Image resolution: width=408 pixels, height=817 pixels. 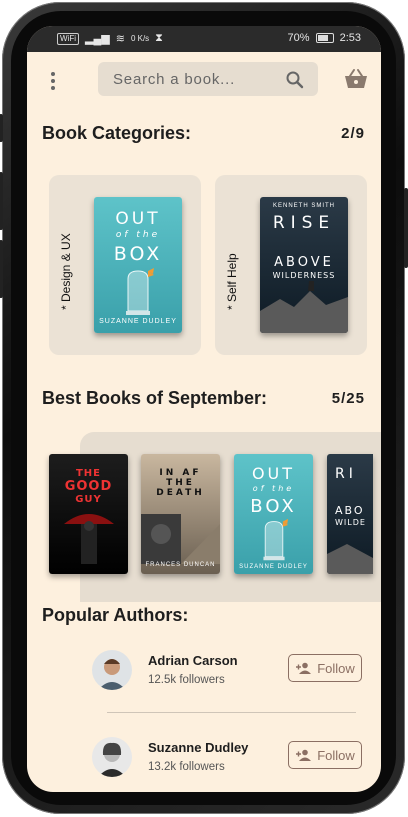 I want to click on categories-title: Book Categories:, so click(x=117, y=133).